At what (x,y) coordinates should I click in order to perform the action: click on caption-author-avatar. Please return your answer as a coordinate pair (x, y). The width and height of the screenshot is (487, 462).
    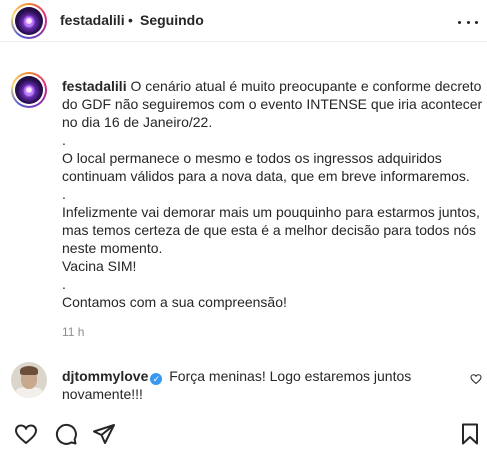
    Looking at the image, I should click on (29, 90).